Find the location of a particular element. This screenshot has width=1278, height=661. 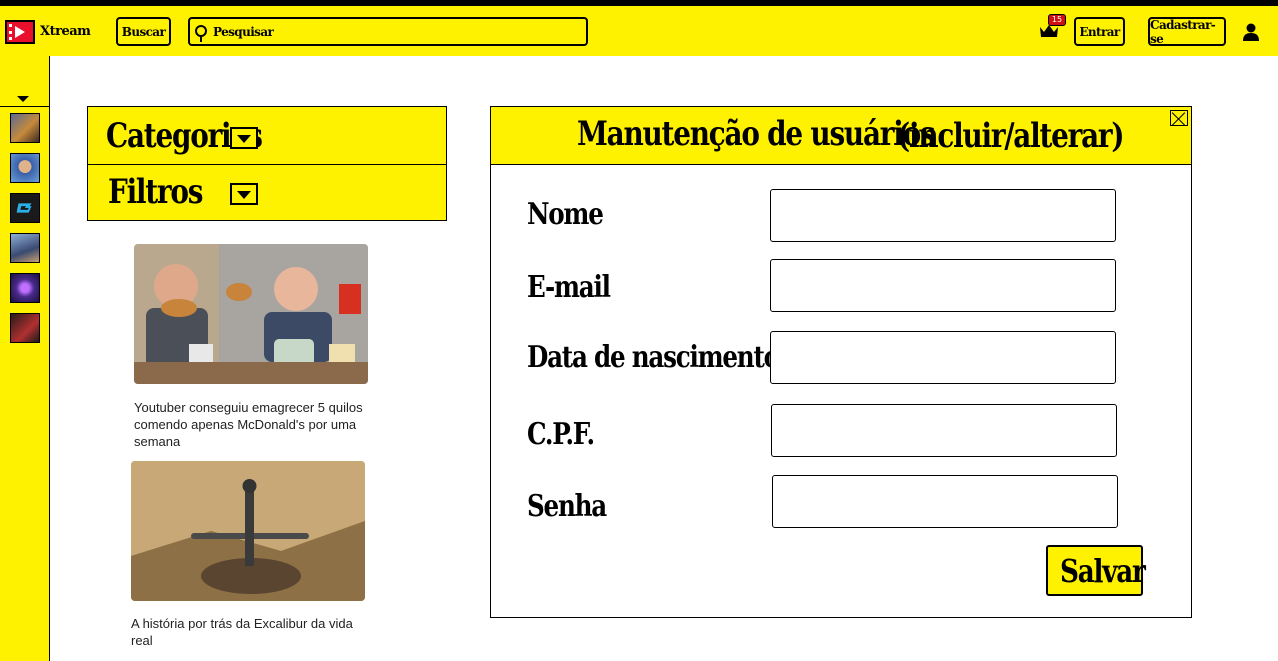

password-field is located at coordinates (945, 501).